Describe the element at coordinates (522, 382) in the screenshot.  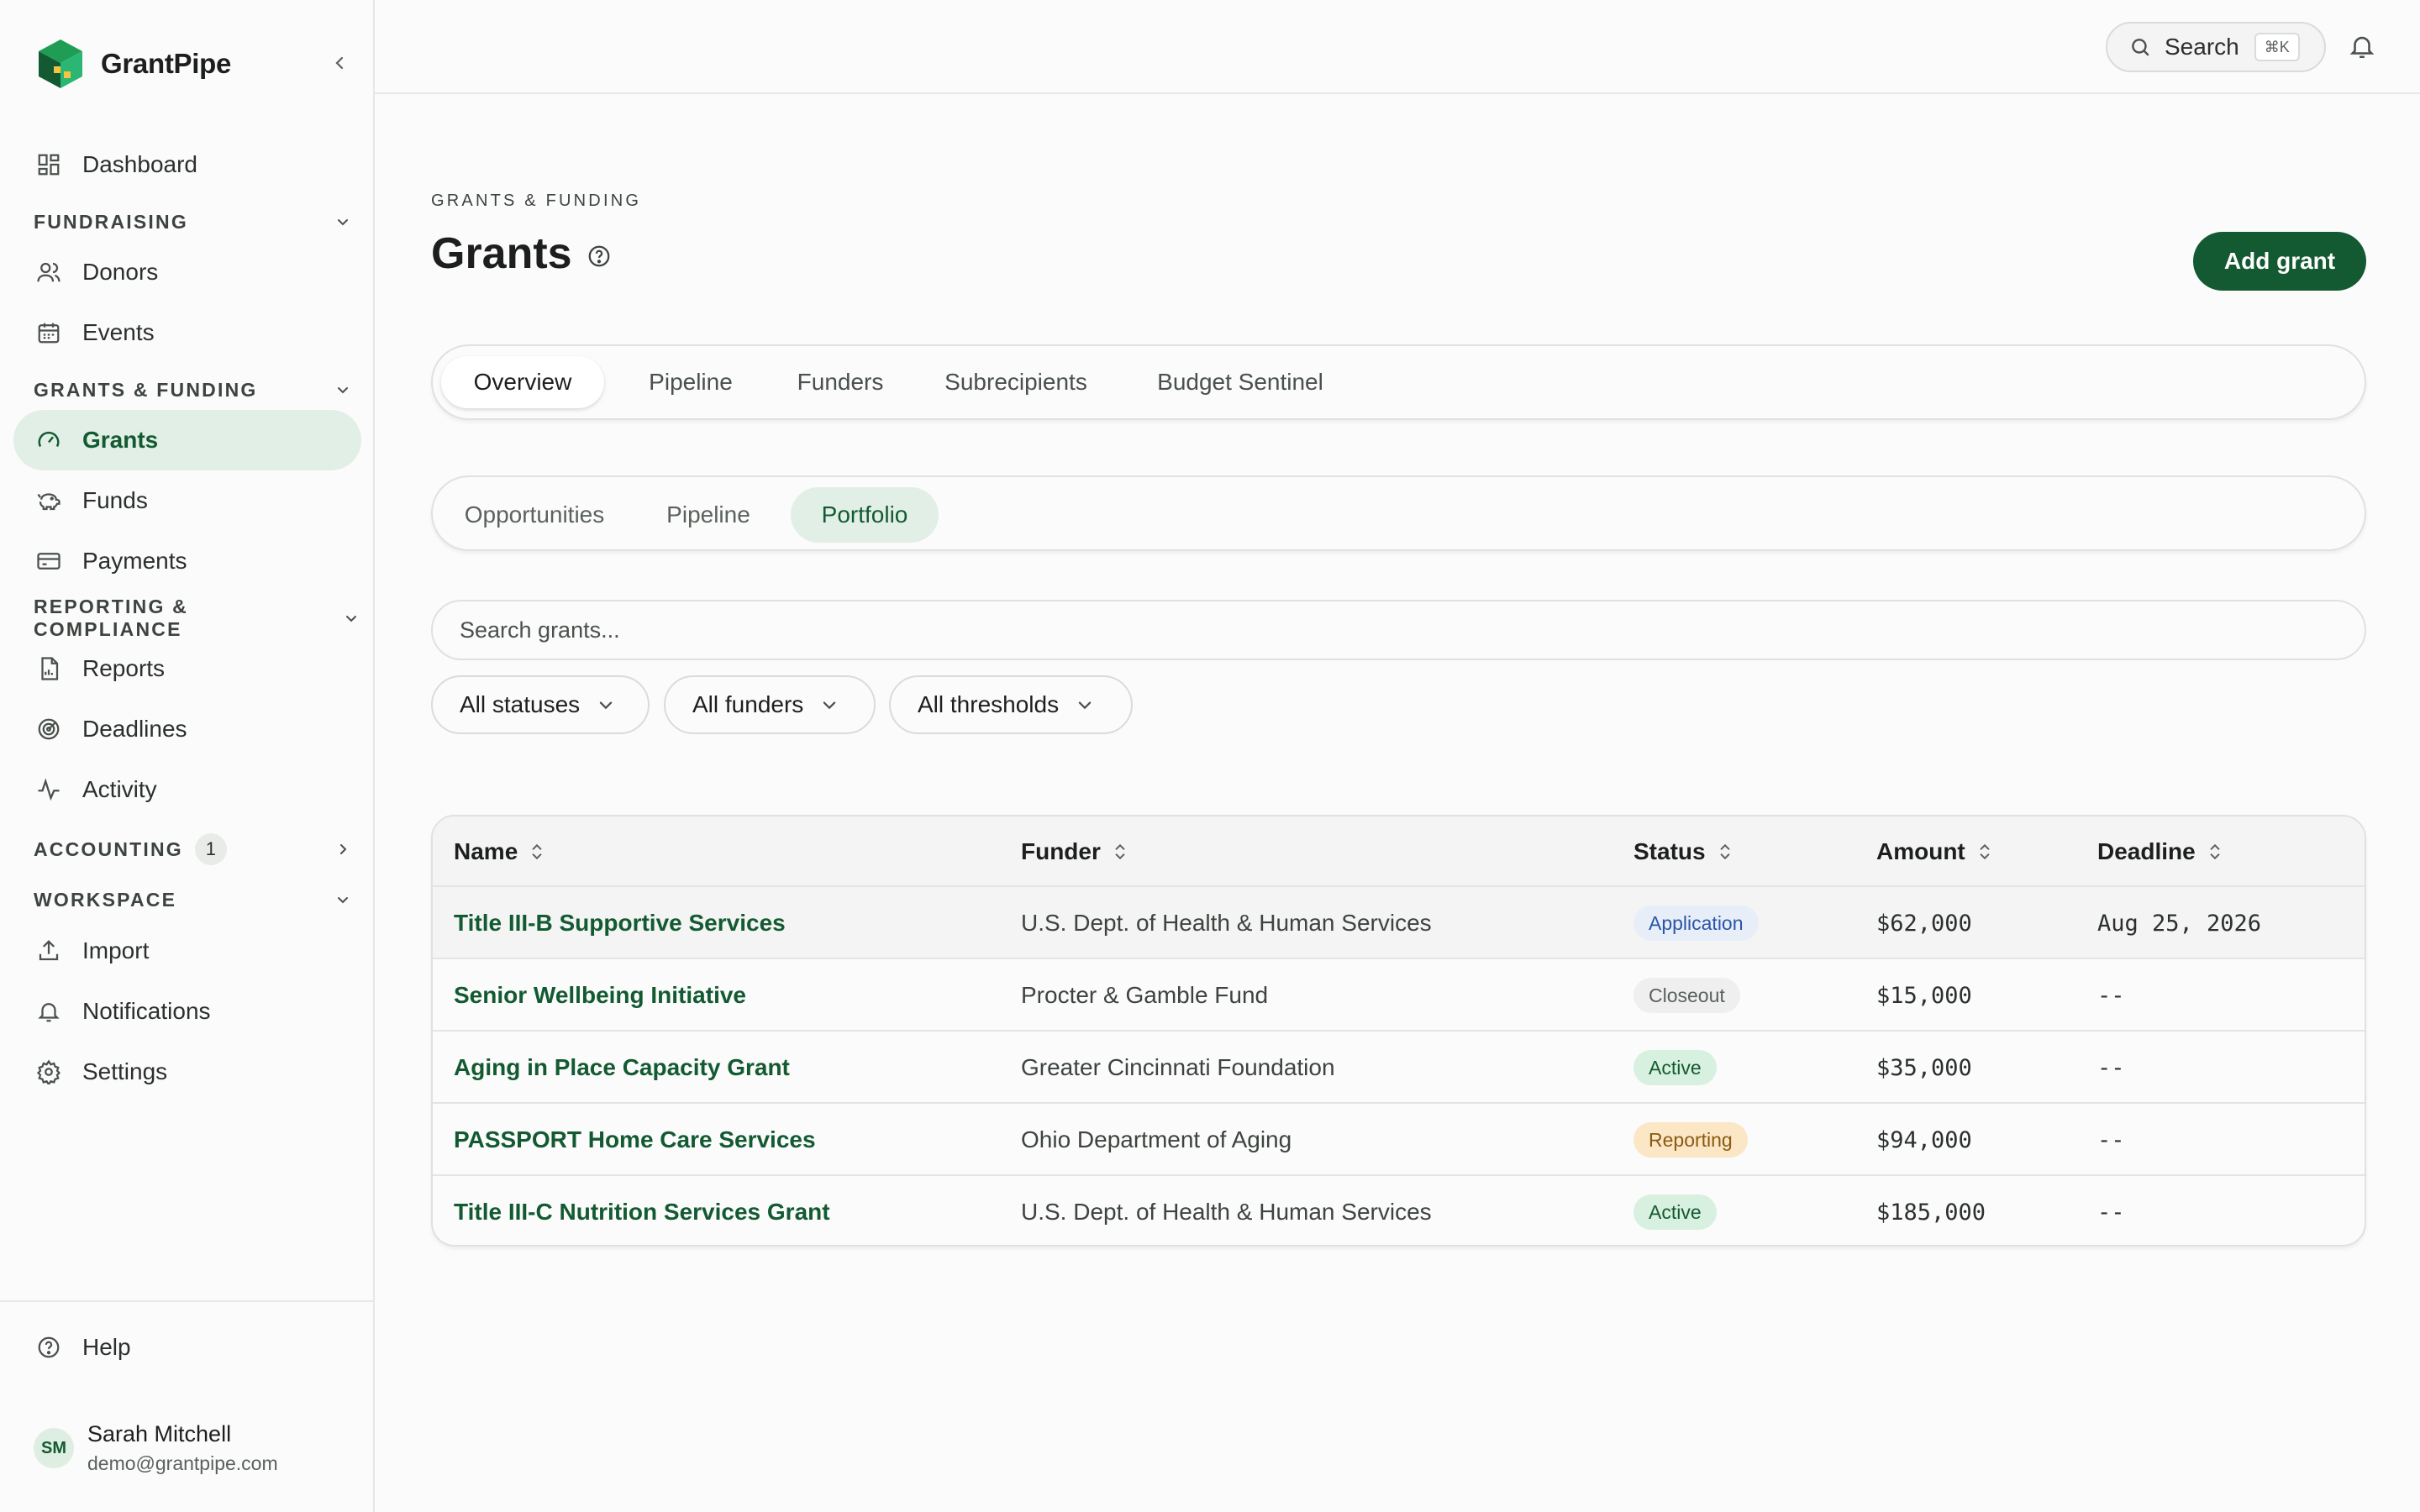
I see `tab-overview: Overview` at that location.